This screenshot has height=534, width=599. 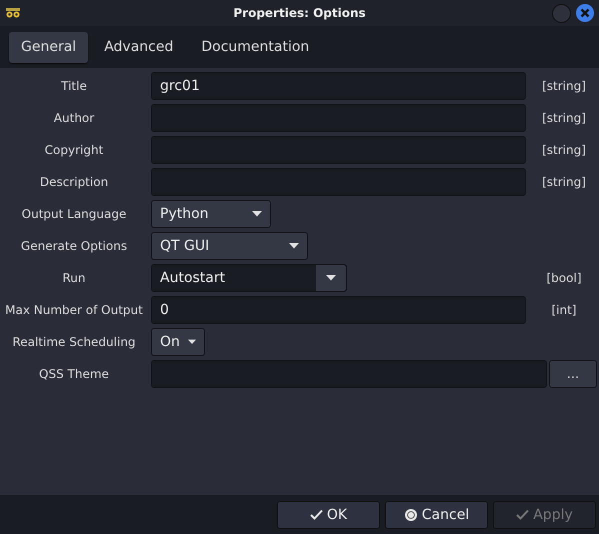 What do you see at coordinates (229, 246) in the screenshot?
I see `dropdown: QT GUI` at bounding box center [229, 246].